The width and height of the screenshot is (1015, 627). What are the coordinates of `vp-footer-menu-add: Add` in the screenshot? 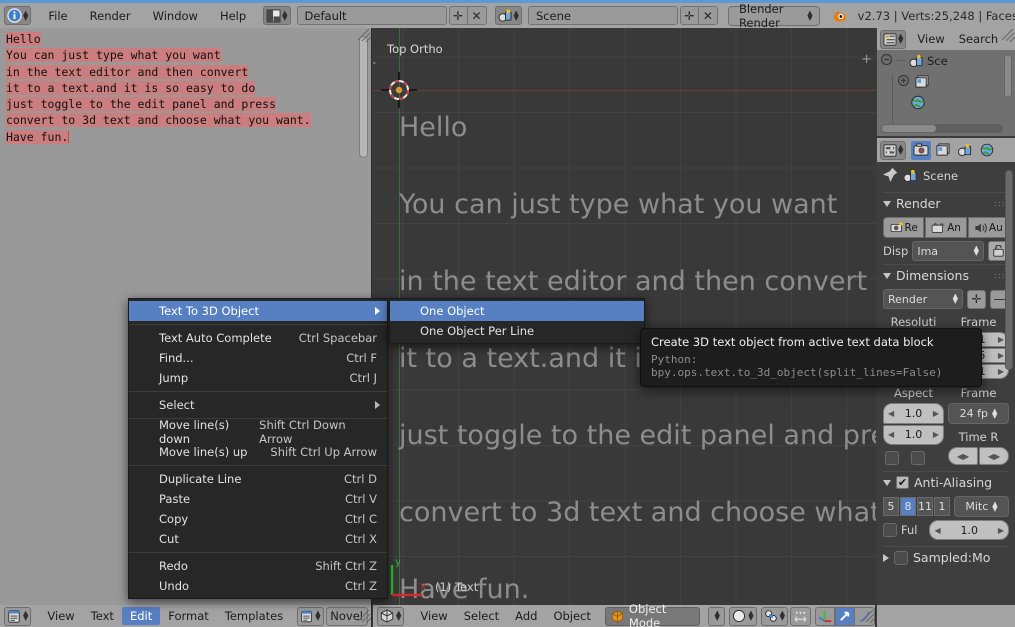 It's located at (526, 616).